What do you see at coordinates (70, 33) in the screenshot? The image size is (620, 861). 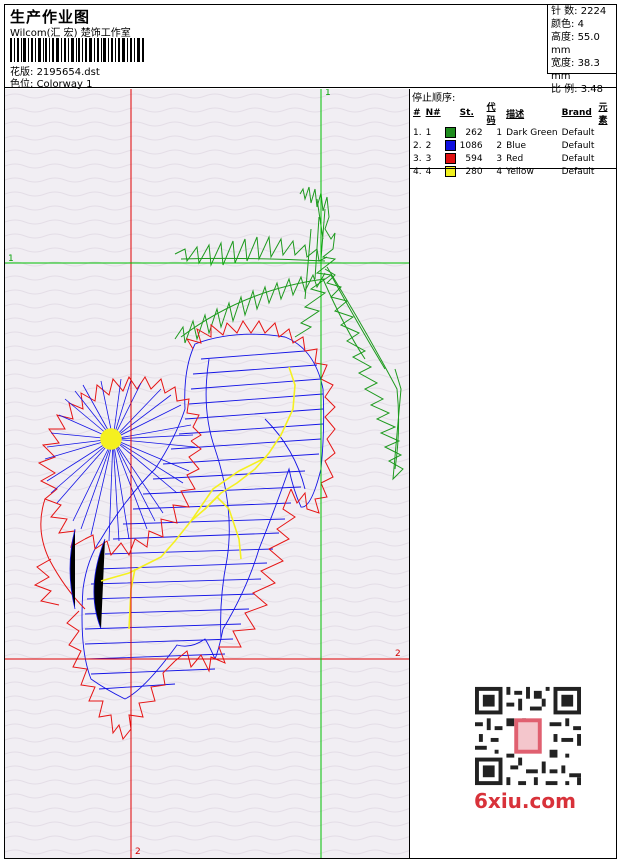 I see `studio-name: Wilcom(汇 宏) 楚饰工作室` at bounding box center [70, 33].